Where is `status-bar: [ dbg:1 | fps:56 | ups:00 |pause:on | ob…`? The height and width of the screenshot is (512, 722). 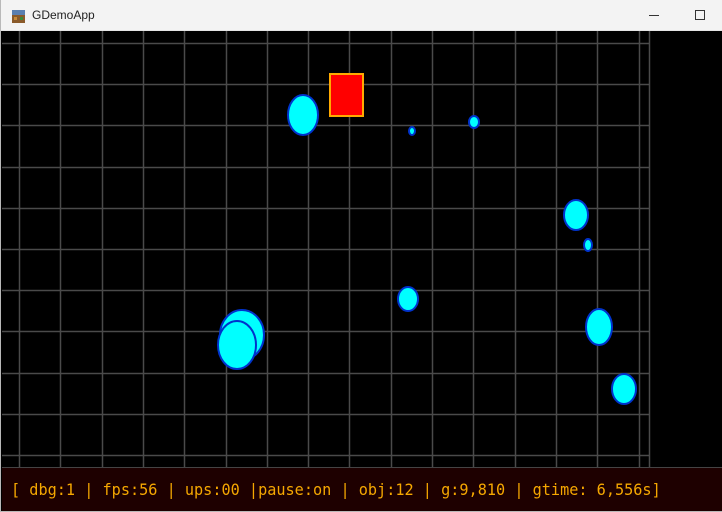
status-bar: [ dbg:1 | fps:56 | ups:00 |pause:on | ob… is located at coordinates (362, 489).